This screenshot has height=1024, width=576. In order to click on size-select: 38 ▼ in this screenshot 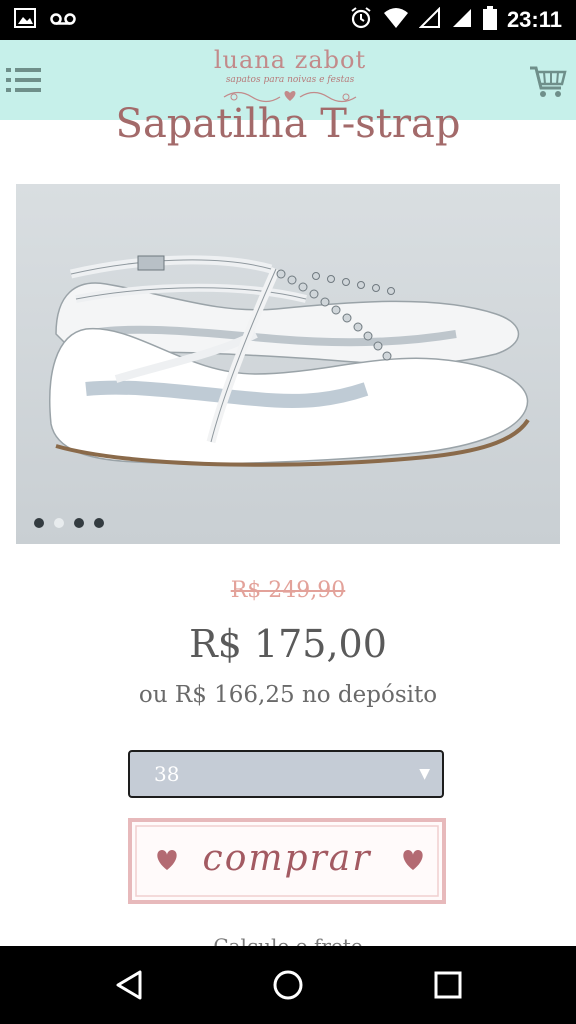, I will do `click(286, 774)`.